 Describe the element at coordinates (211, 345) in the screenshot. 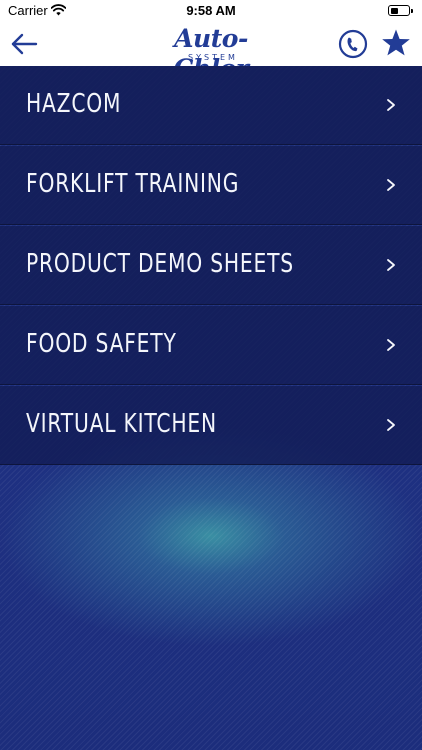

I see `menu-item-food-safety: FOOD SAFETY` at that location.